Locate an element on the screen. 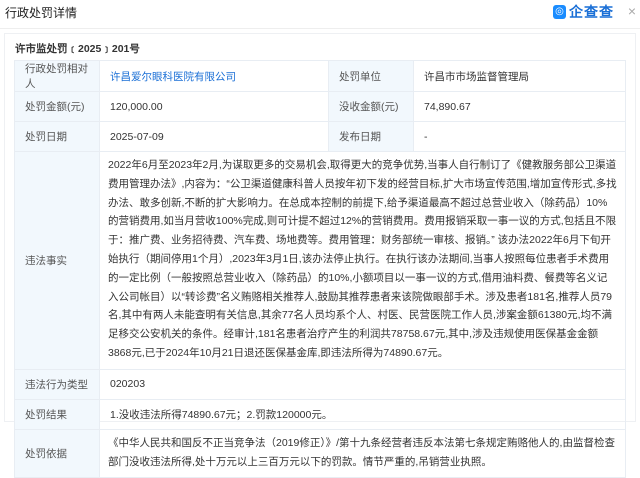  qichacha-logo: ◎ 企查查 is located at coordinates (583, 12).